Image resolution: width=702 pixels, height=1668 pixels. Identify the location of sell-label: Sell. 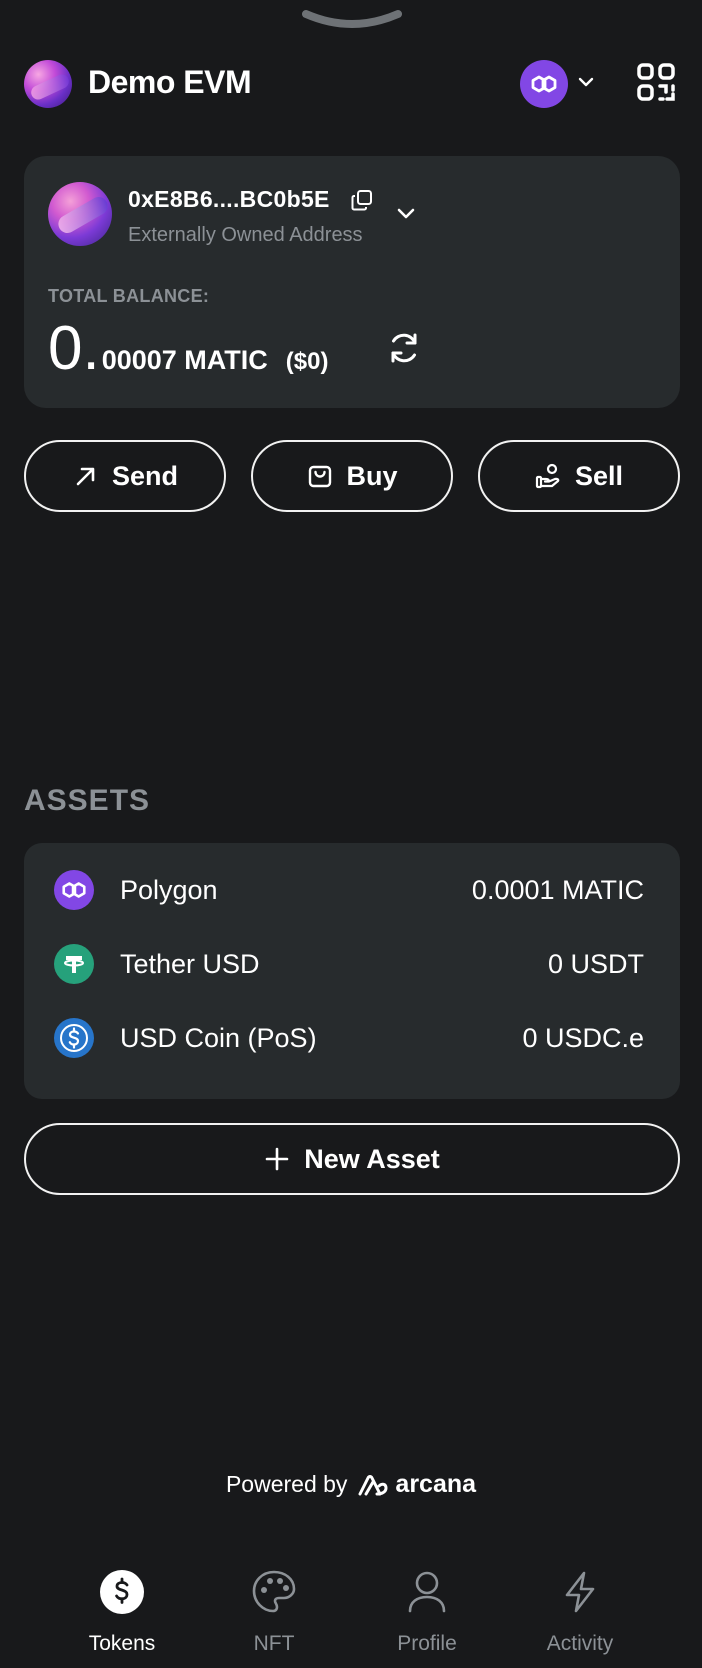
(599, 475).